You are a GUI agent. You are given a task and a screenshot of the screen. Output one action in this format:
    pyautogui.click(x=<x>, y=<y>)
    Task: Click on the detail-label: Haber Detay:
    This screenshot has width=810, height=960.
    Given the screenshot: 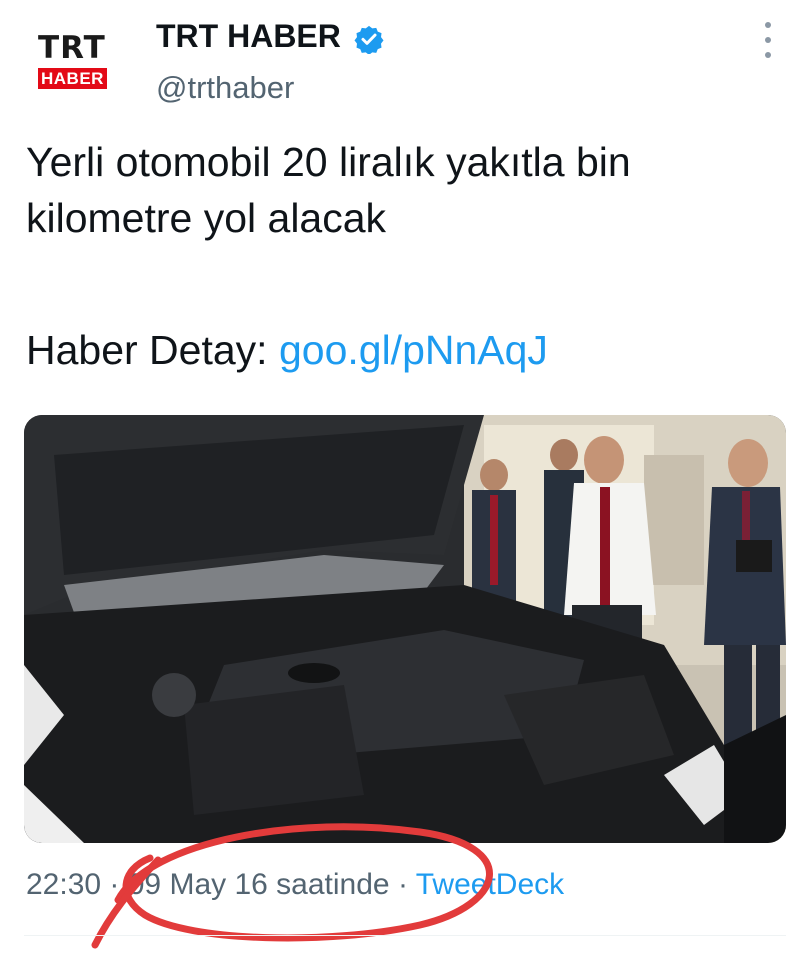 What is the action you would take?
    pyautogui.click(x=147, y=350)
    